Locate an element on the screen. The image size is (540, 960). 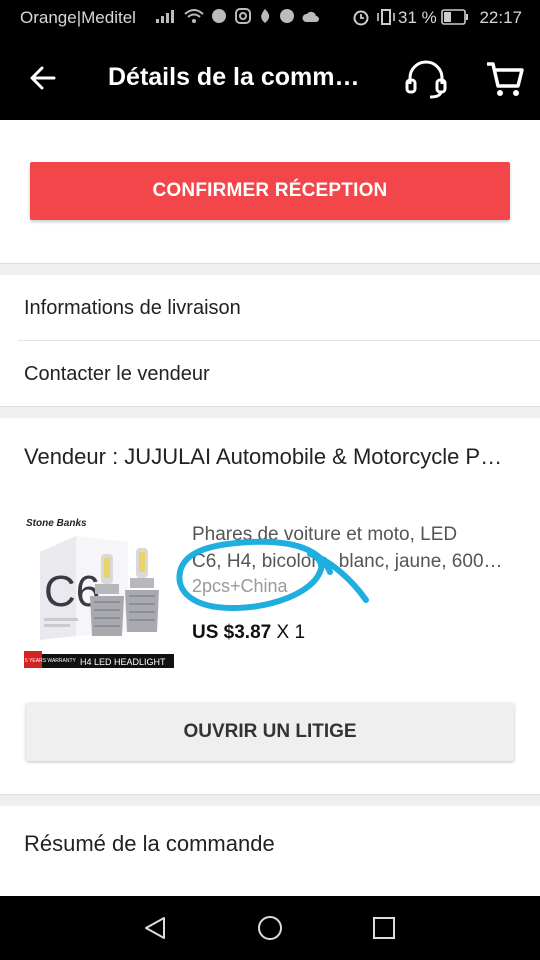
headset-support-icon is located at coordinates (426, 79).